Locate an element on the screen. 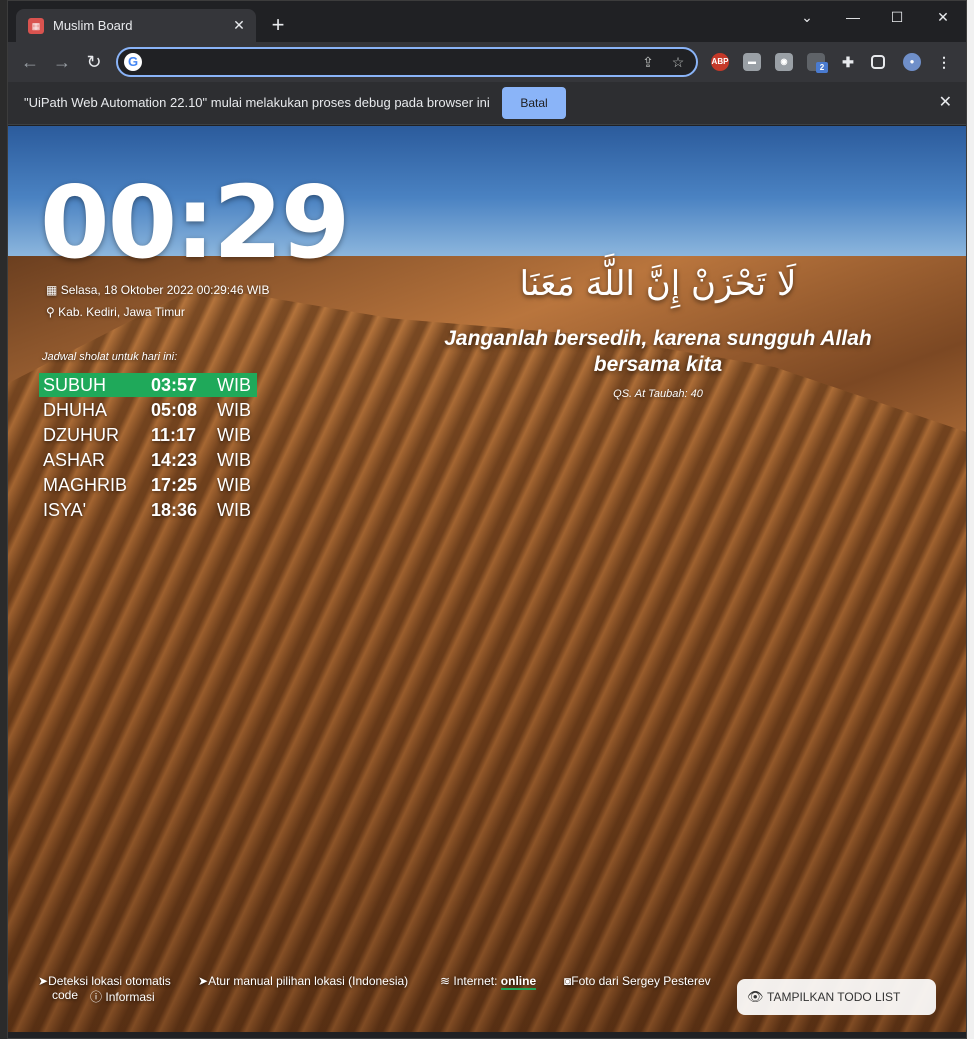  information-link: ⓘ Informasi is located at coordinates (122, 996).